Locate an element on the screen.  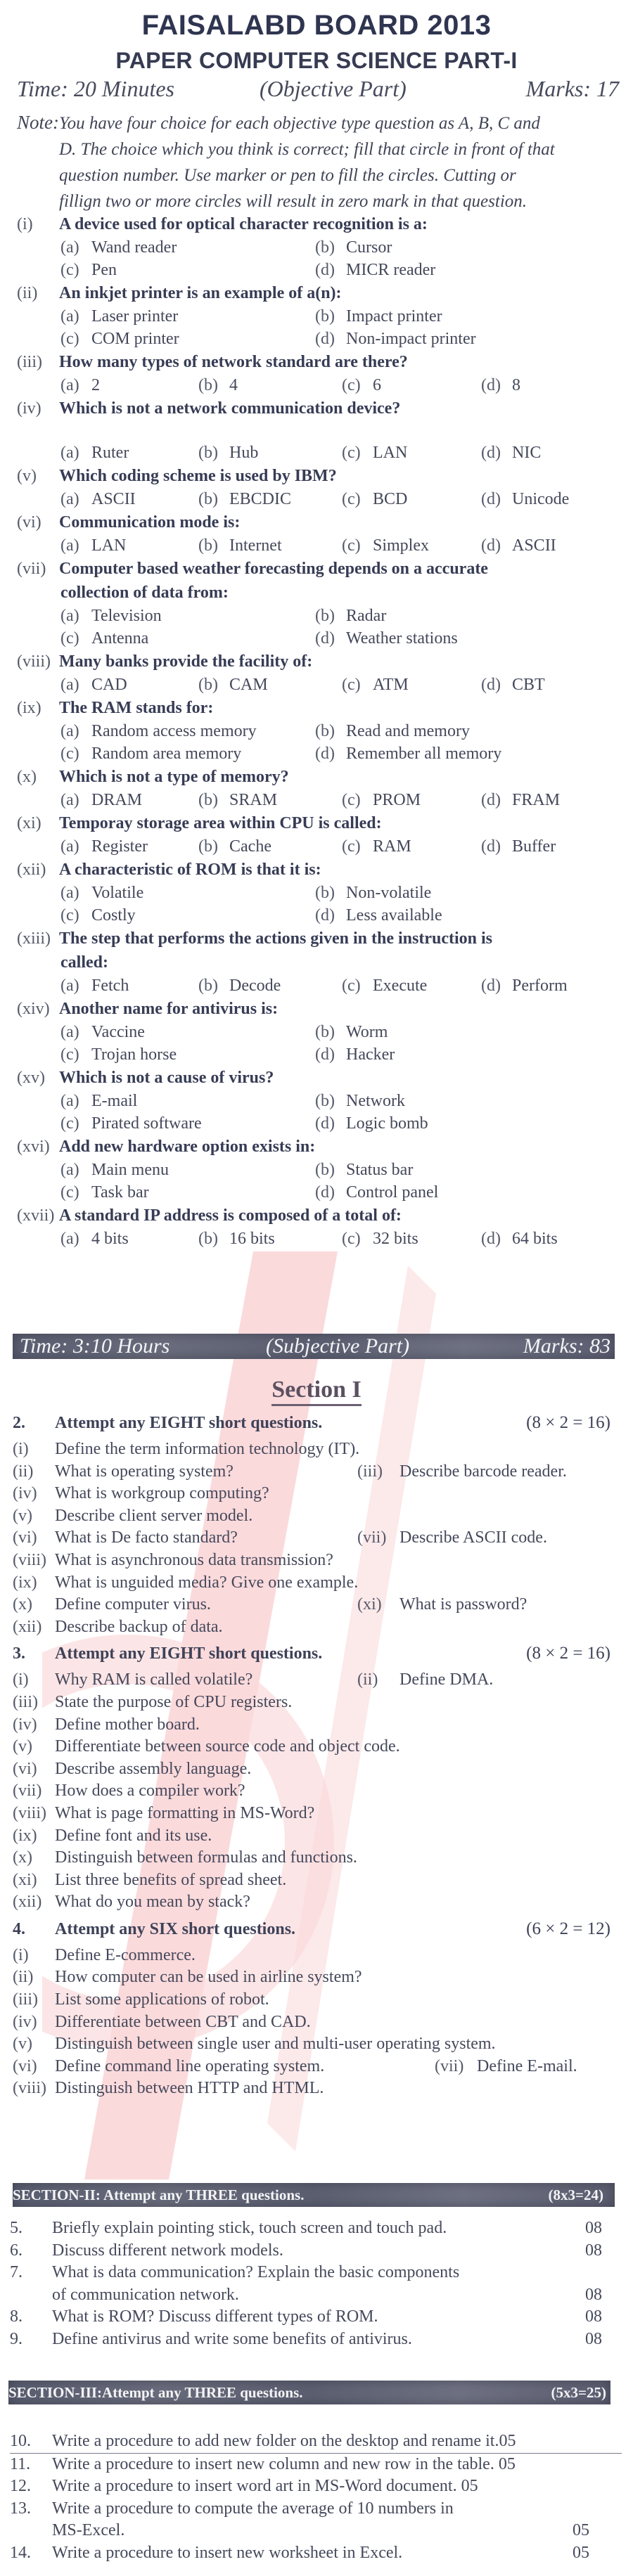
option-text: Costly is located at coordinates (114, 915).